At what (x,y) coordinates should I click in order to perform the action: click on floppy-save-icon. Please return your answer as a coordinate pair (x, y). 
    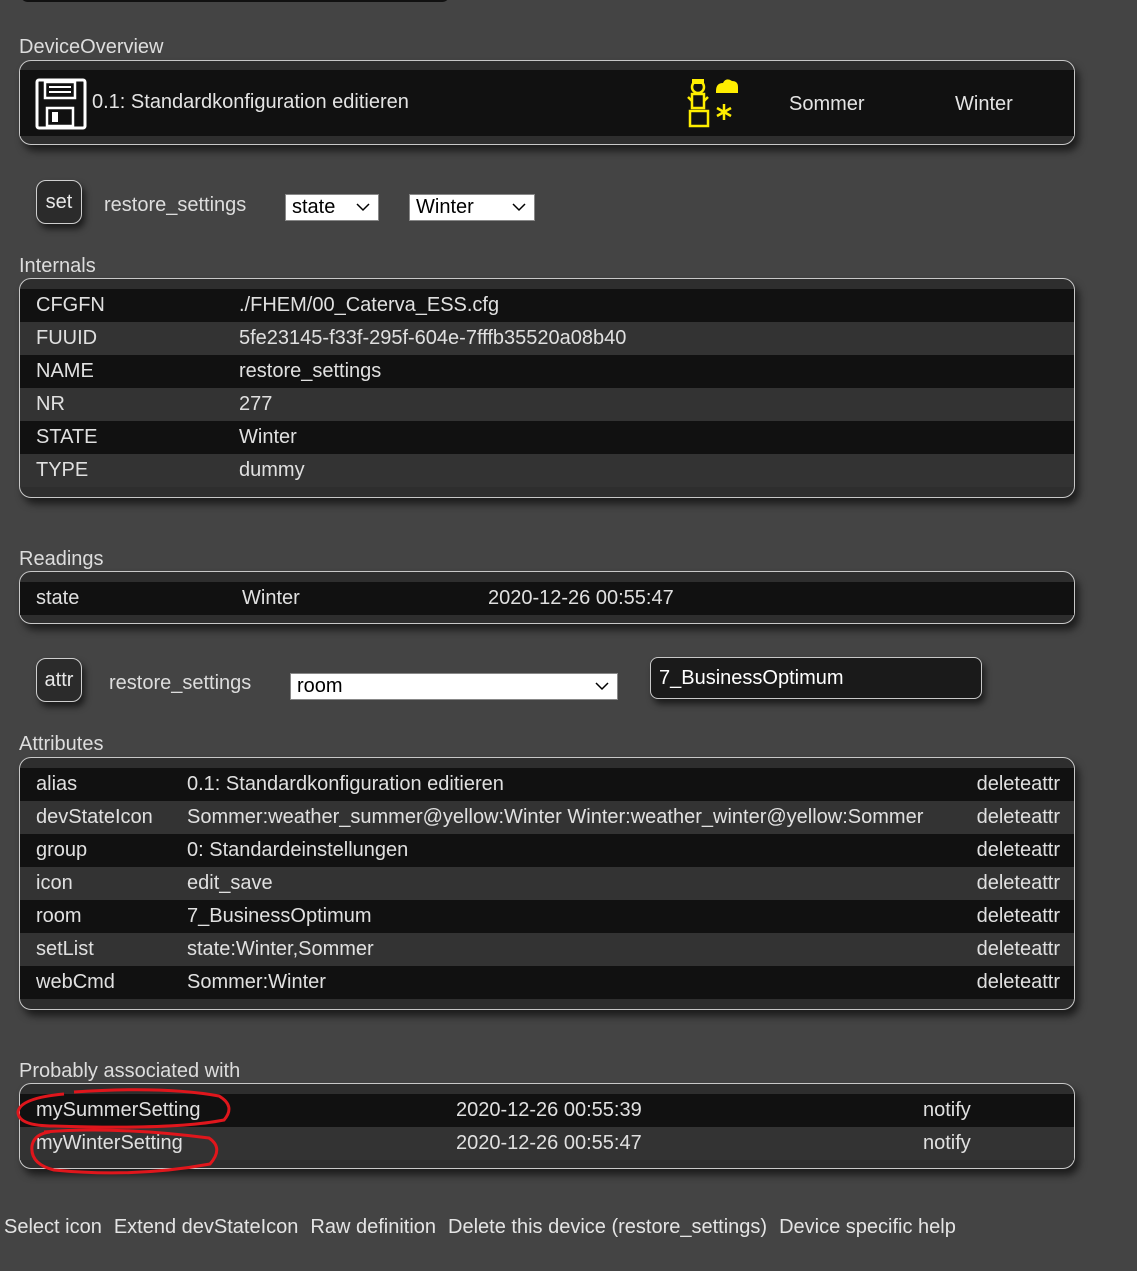
    Looking at the image, I should click on (61, 104).